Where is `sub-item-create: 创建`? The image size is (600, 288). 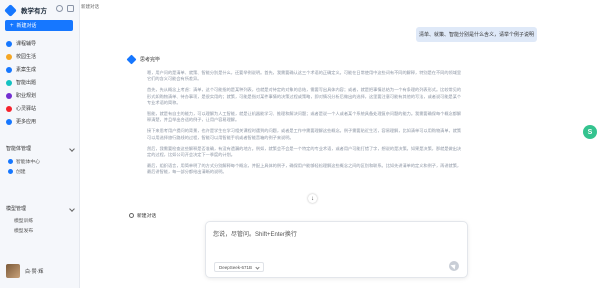
sub-item-create: 创建 is located at coordinates (24, 171).